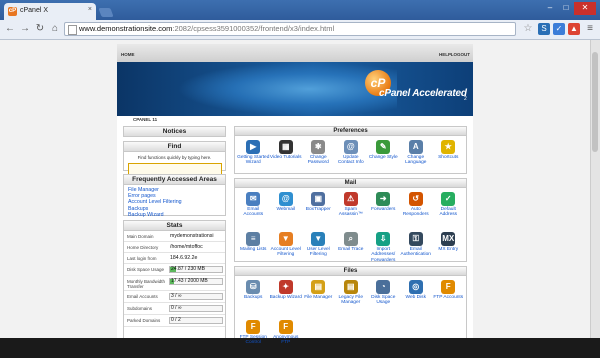 The width and height of the screenshot is (600, 358). I want to click on feature-item: ⛁ Backups, so click(253, 298).